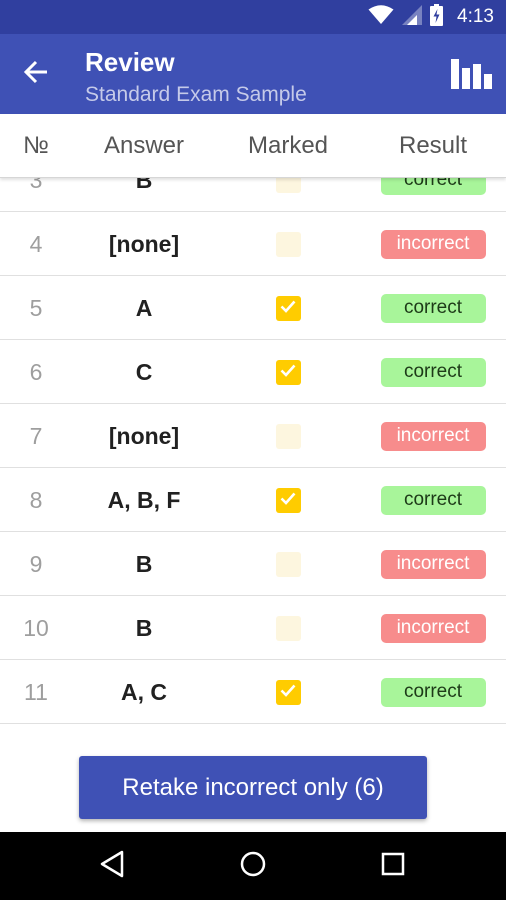 This screenshot has width=506, height=900. I want to click on square-recents-icon, so click(393, 866).